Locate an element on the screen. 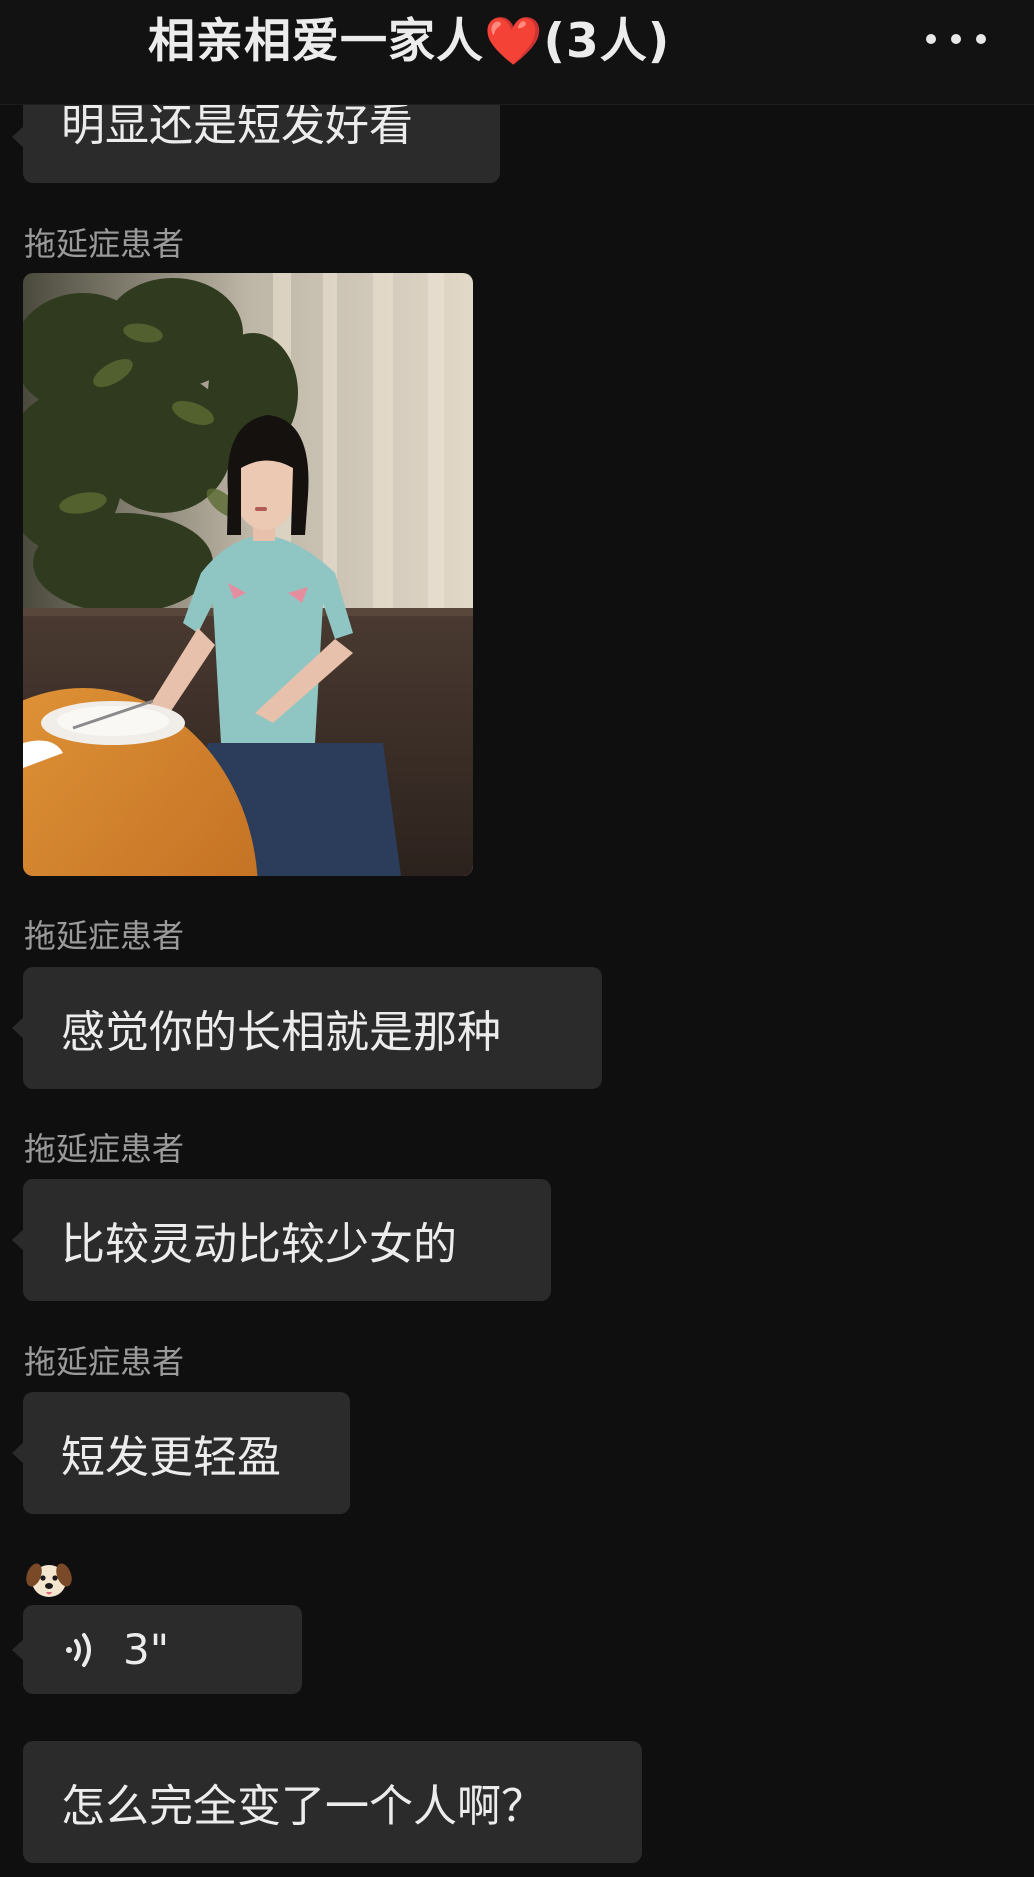 The image size is (1034, 1877). message-text: 感觉你的长相就是那种 is located at coordinates (281, 1032).